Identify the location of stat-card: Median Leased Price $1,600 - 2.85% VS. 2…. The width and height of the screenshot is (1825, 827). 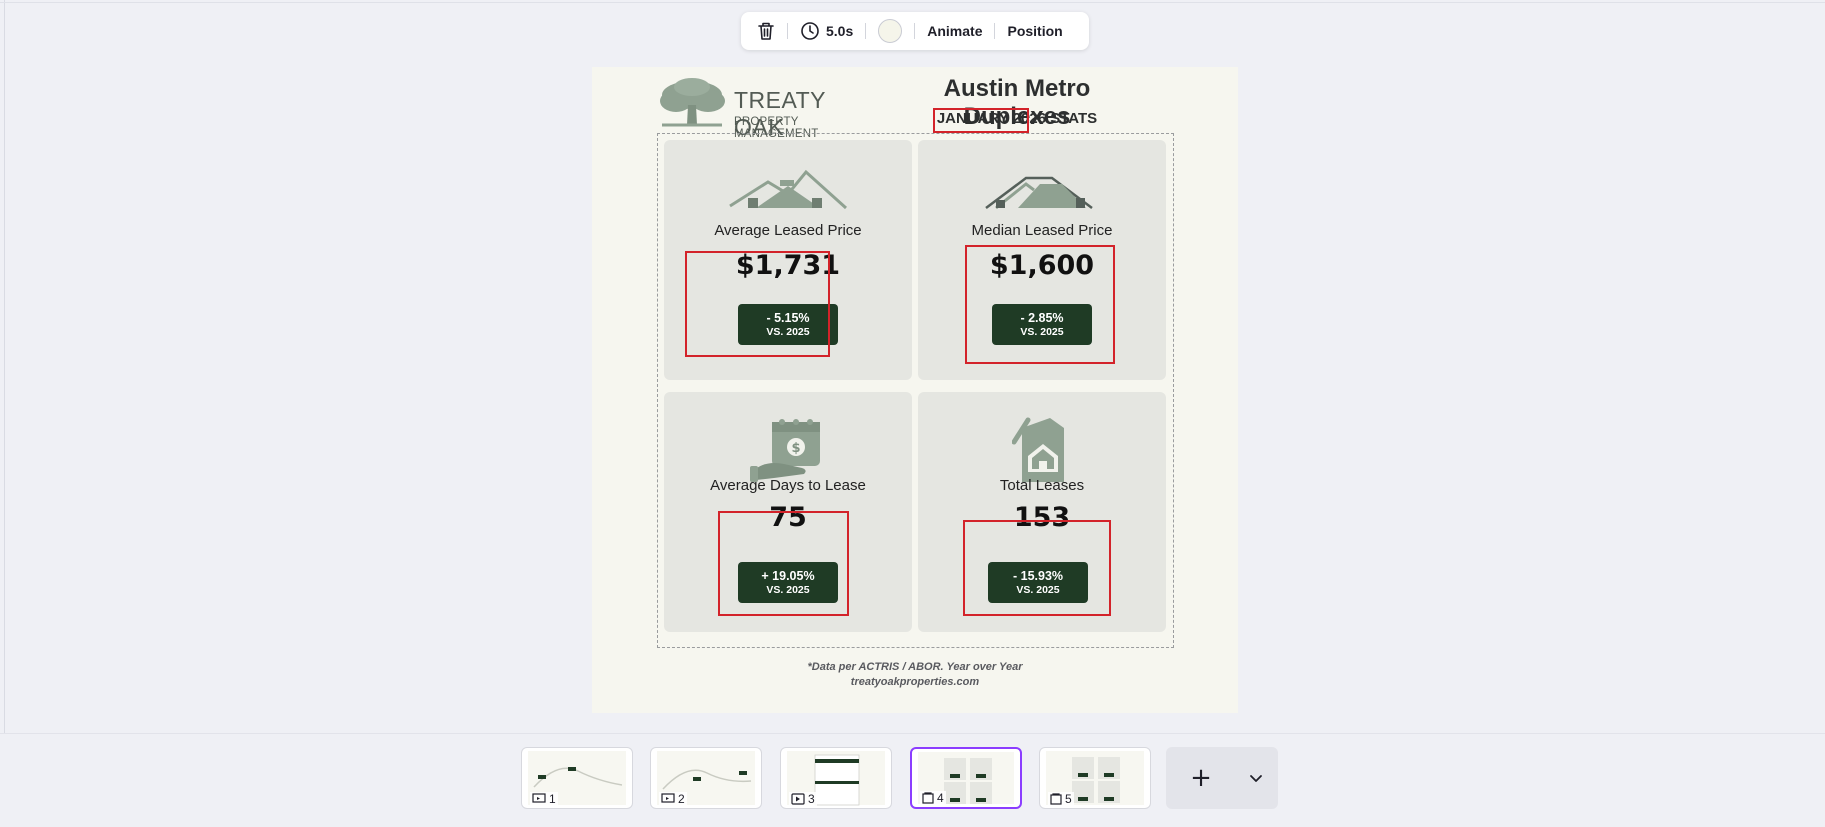
(1042, 260).